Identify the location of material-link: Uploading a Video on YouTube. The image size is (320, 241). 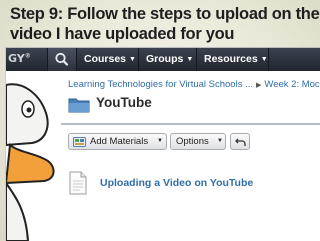
(176, 183).